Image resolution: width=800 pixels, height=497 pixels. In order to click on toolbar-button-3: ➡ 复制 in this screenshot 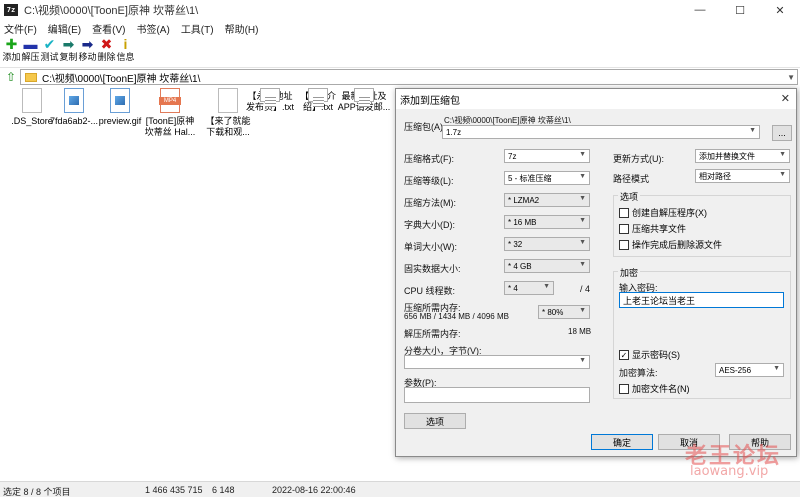, I will do `click(68, 51)`.